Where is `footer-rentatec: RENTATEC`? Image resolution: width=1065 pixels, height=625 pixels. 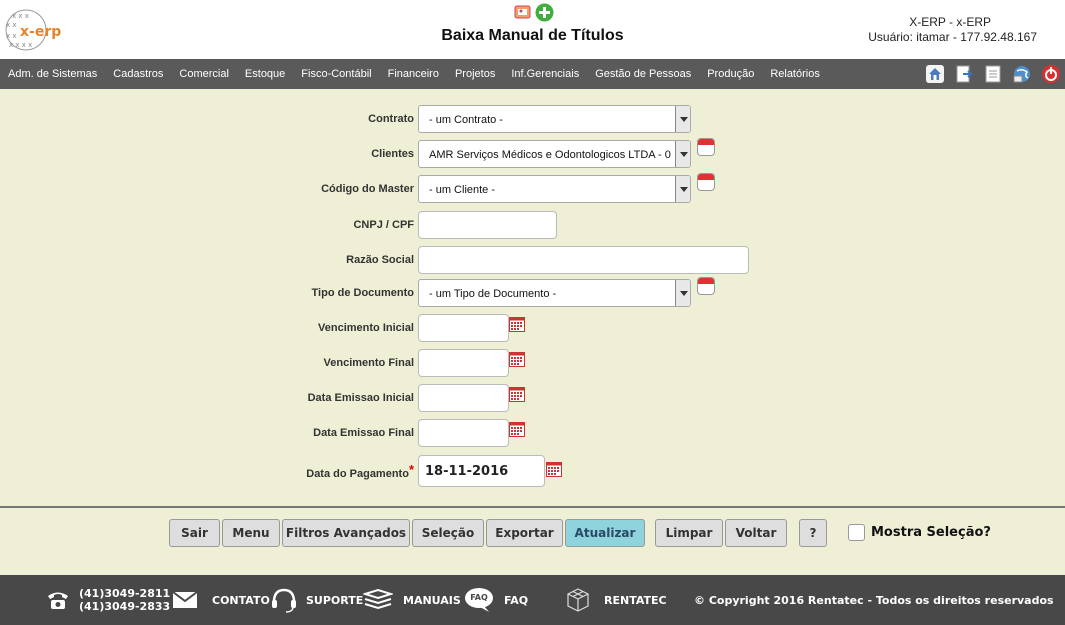
footer-rentatec: RENTATEC is located at coordinates (615, 600).